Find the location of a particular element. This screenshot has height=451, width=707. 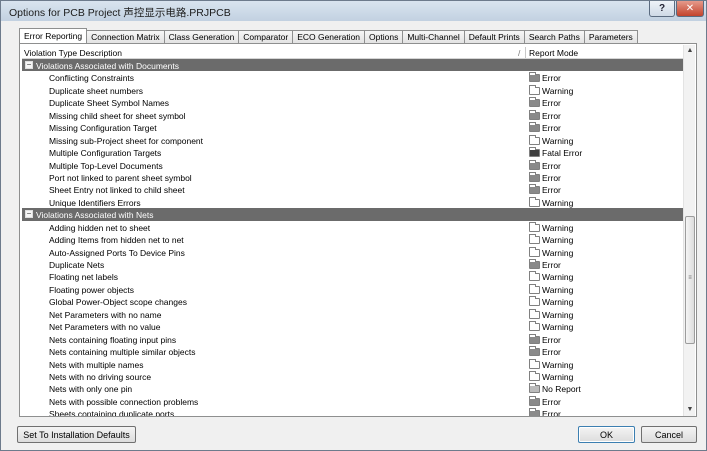

table-row: Missing Configuration Target Error is located at coordinates (352, 127).